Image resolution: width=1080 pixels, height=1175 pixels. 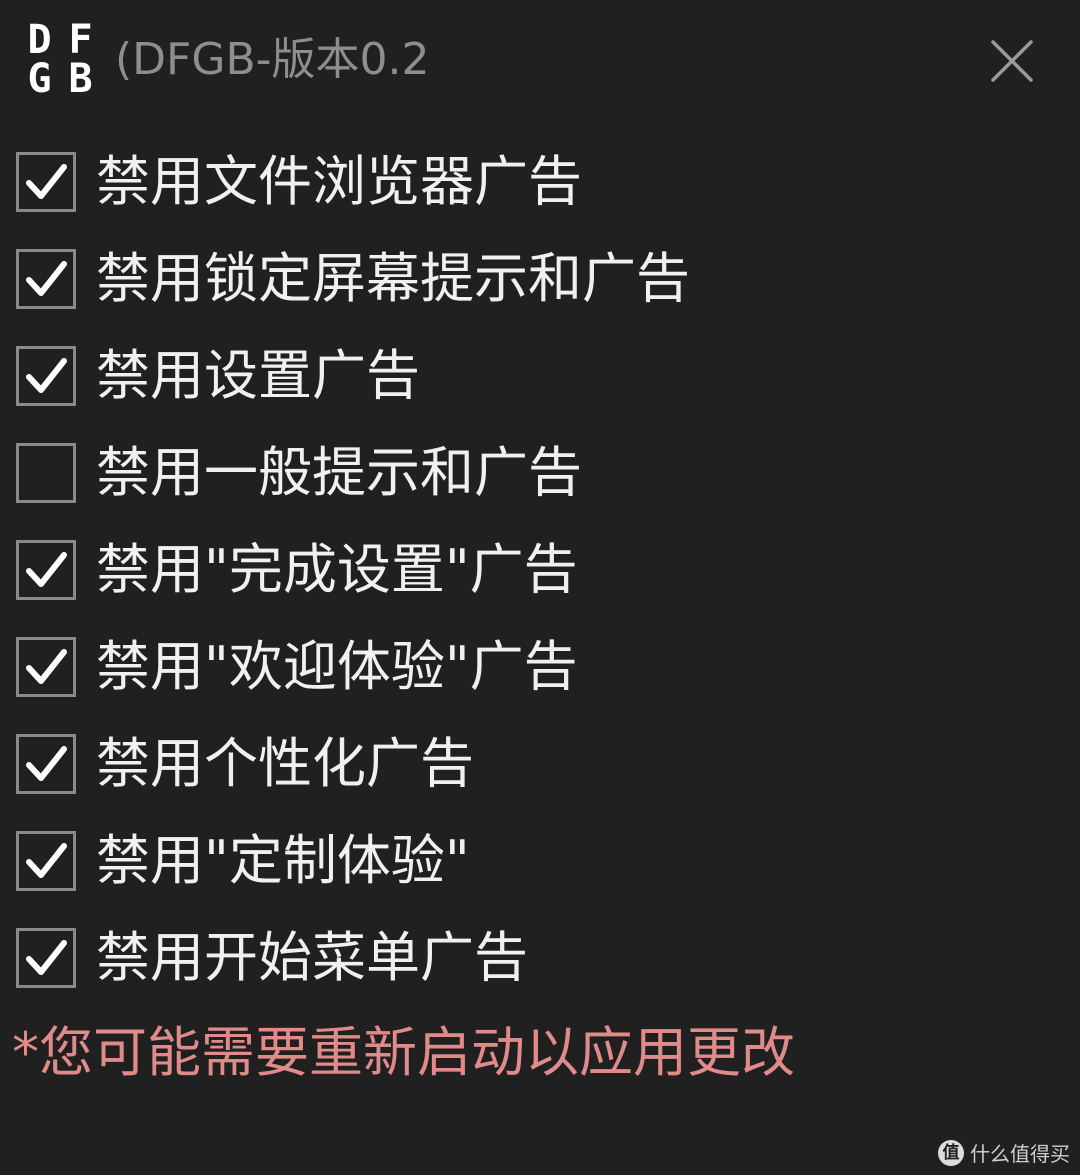 I want to click on logo-letter: D, so click(x=39, y=40).